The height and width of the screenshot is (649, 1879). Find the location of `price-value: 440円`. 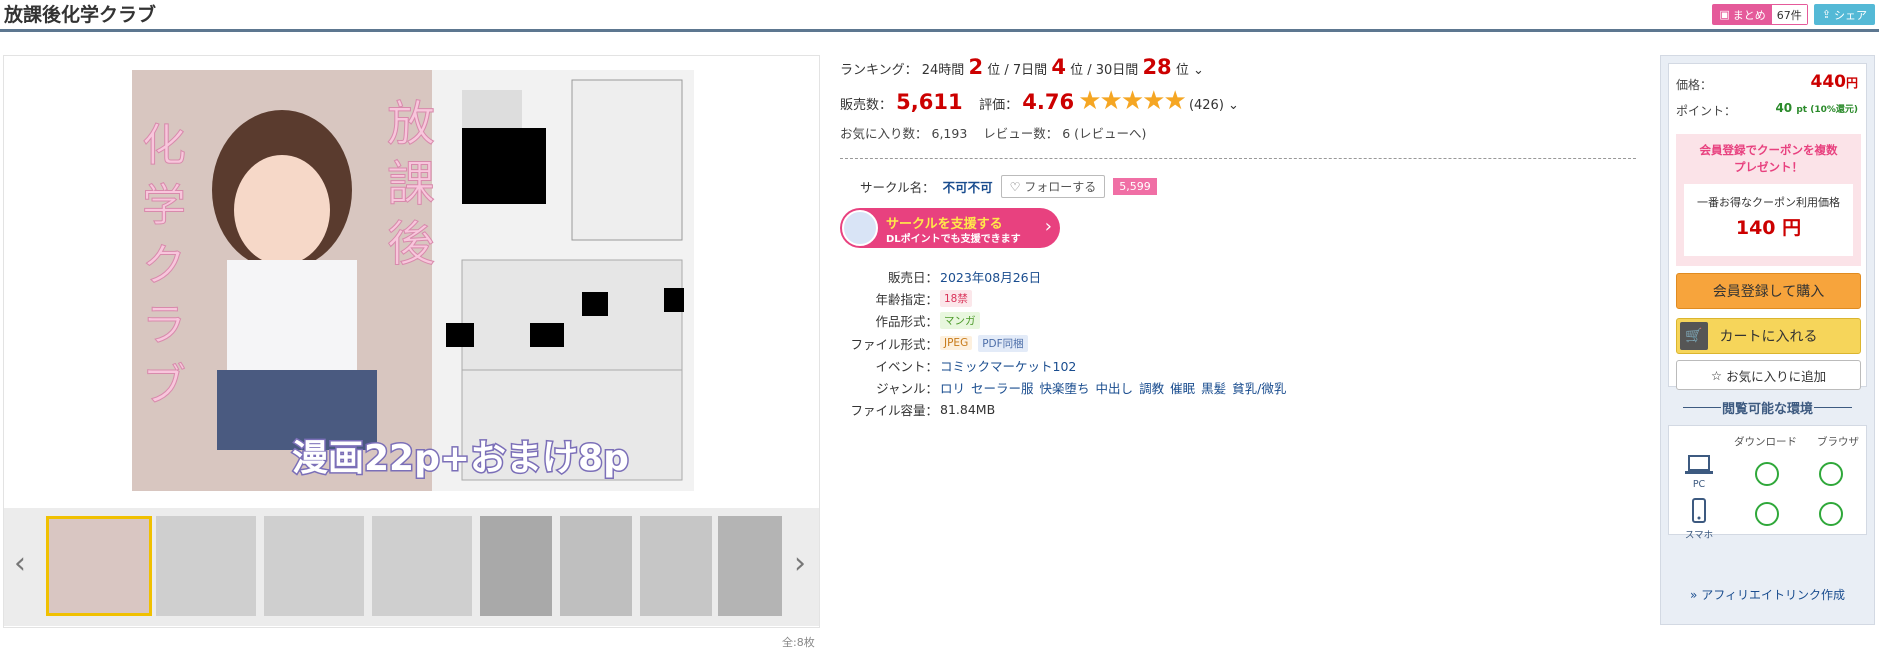

price-value: 440円 is located at coordinates (1834, 82).